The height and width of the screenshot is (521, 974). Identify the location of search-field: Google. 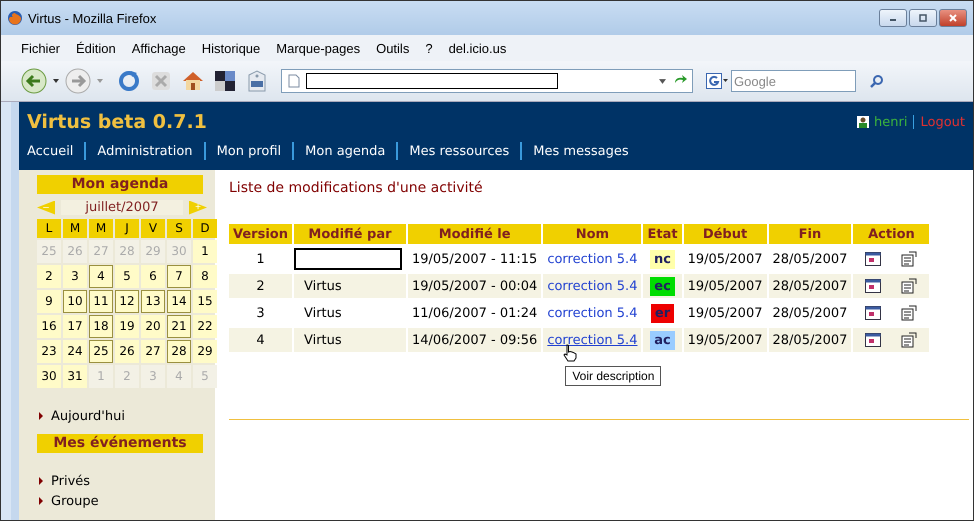
(793, 81).